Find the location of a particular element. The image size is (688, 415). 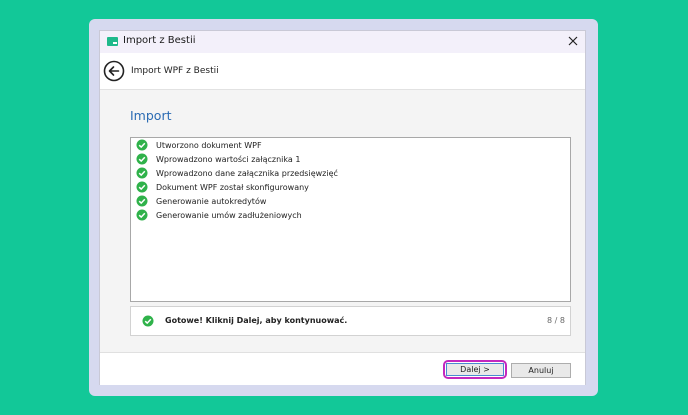

log-item: Generowanie umów zadłużeniowych is located at coordinates (219, 215).